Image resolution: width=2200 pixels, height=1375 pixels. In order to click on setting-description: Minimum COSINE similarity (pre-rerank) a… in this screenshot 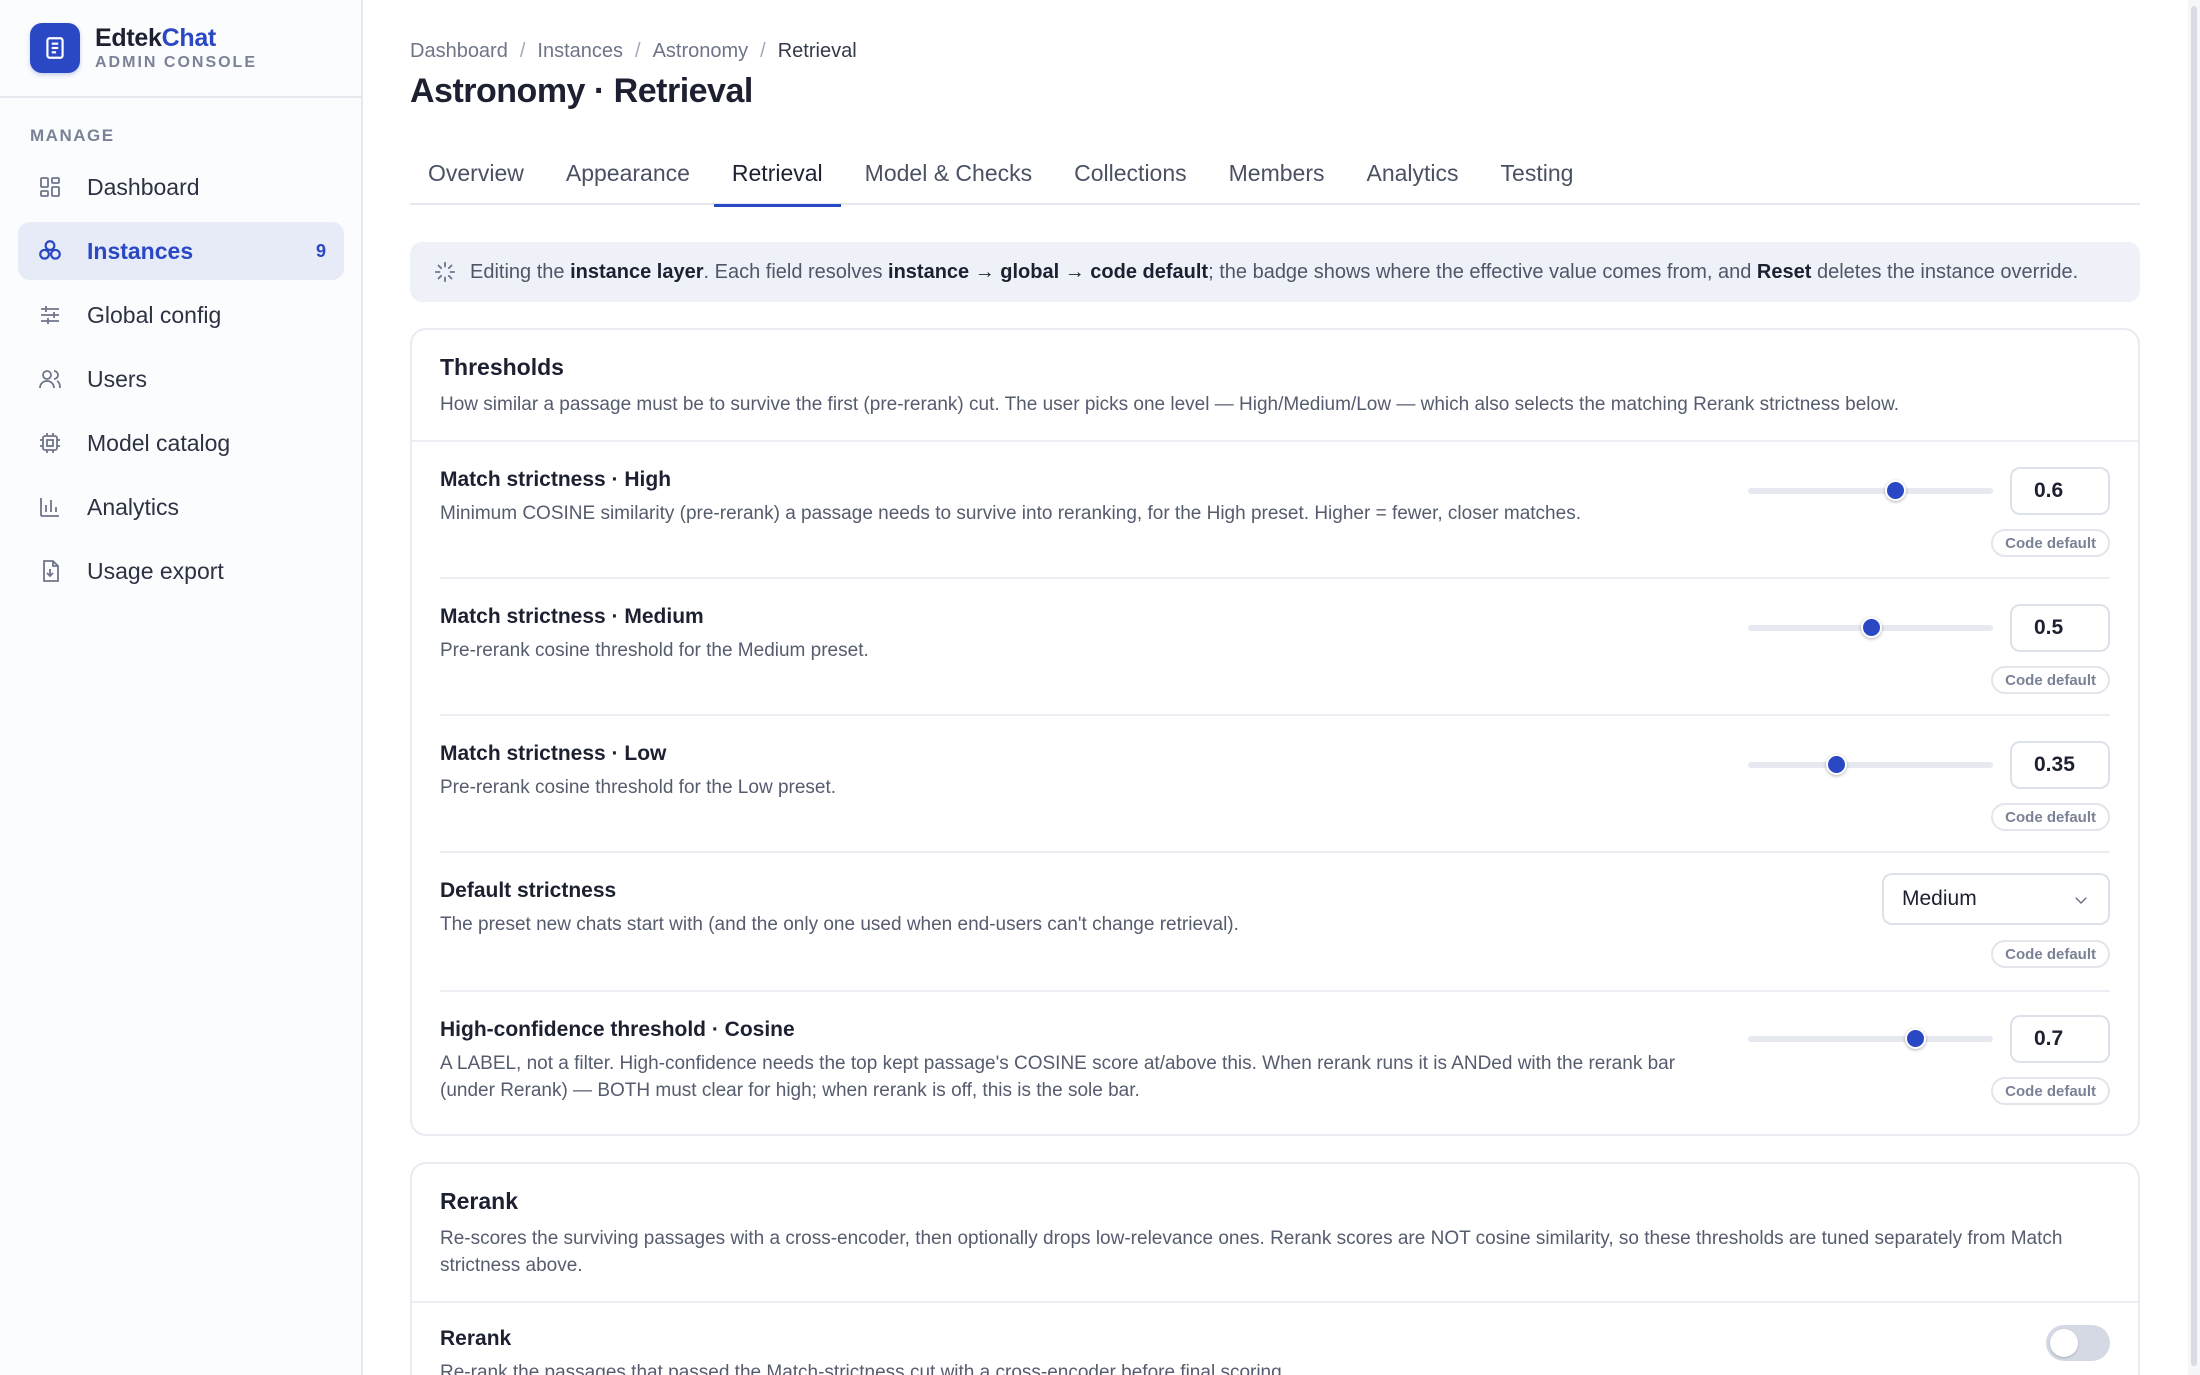, I will do `click(1010, 513)`.